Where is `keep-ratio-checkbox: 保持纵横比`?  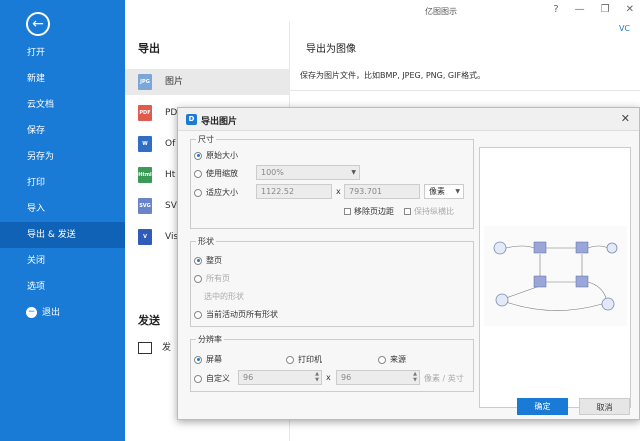 keep-ratio-checkbox: 保持纵横比 is located at coordinates (429, 211).